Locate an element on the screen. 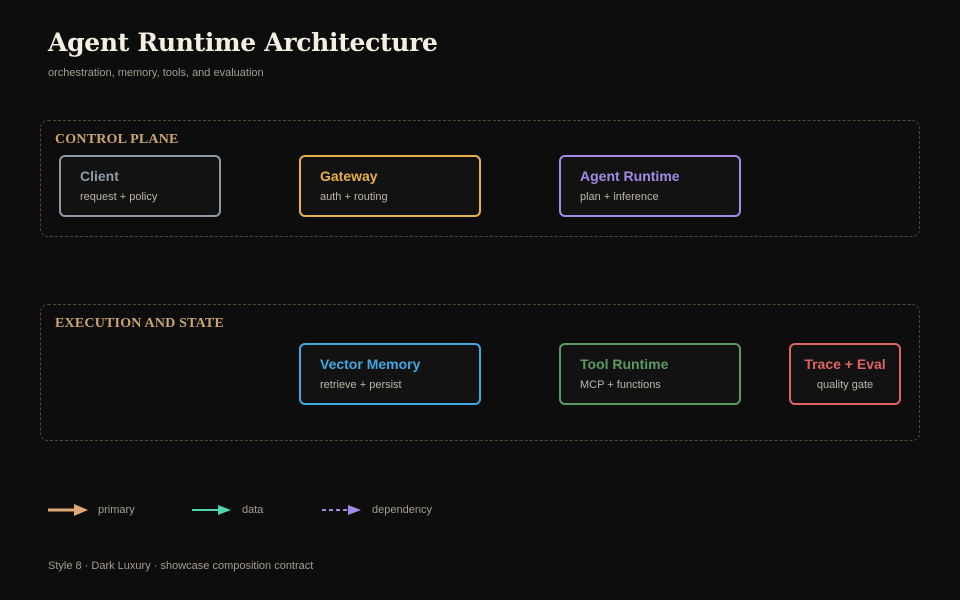 The width and height of the screenshot is (960, 600). trace-eval-node-subtitle: quality gate is located at coordinates (845, 385).